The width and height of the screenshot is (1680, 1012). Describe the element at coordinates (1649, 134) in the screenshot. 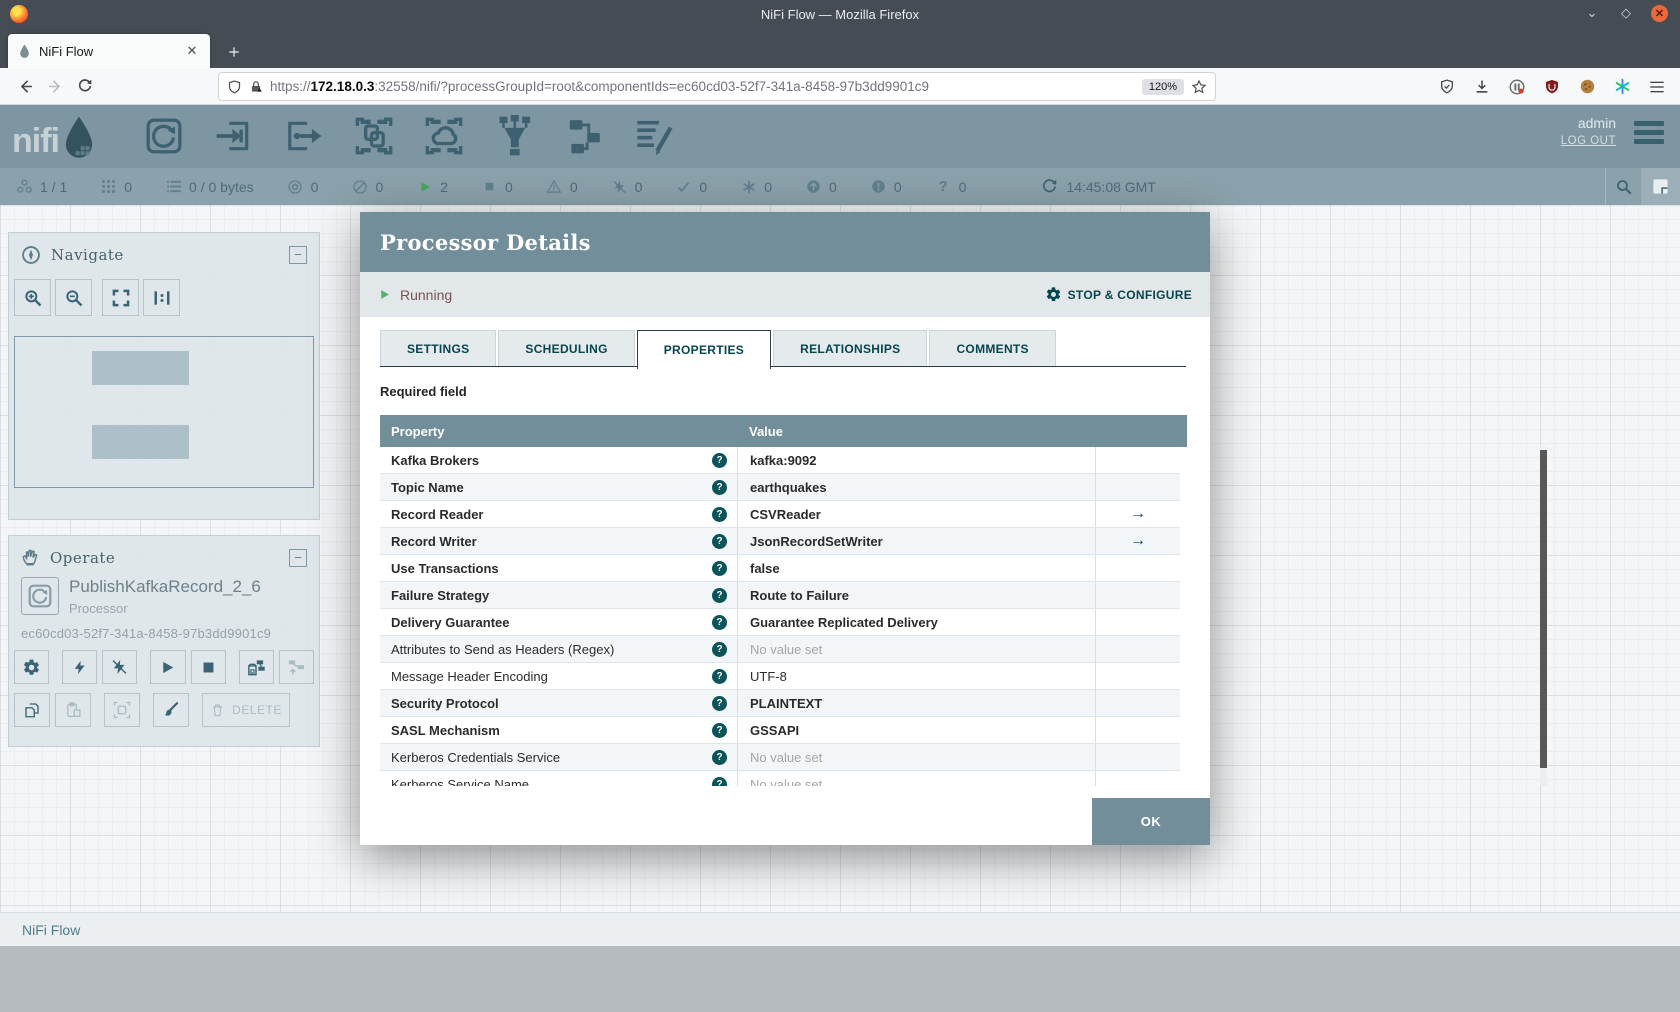

I see `global-menu-button` at that location.